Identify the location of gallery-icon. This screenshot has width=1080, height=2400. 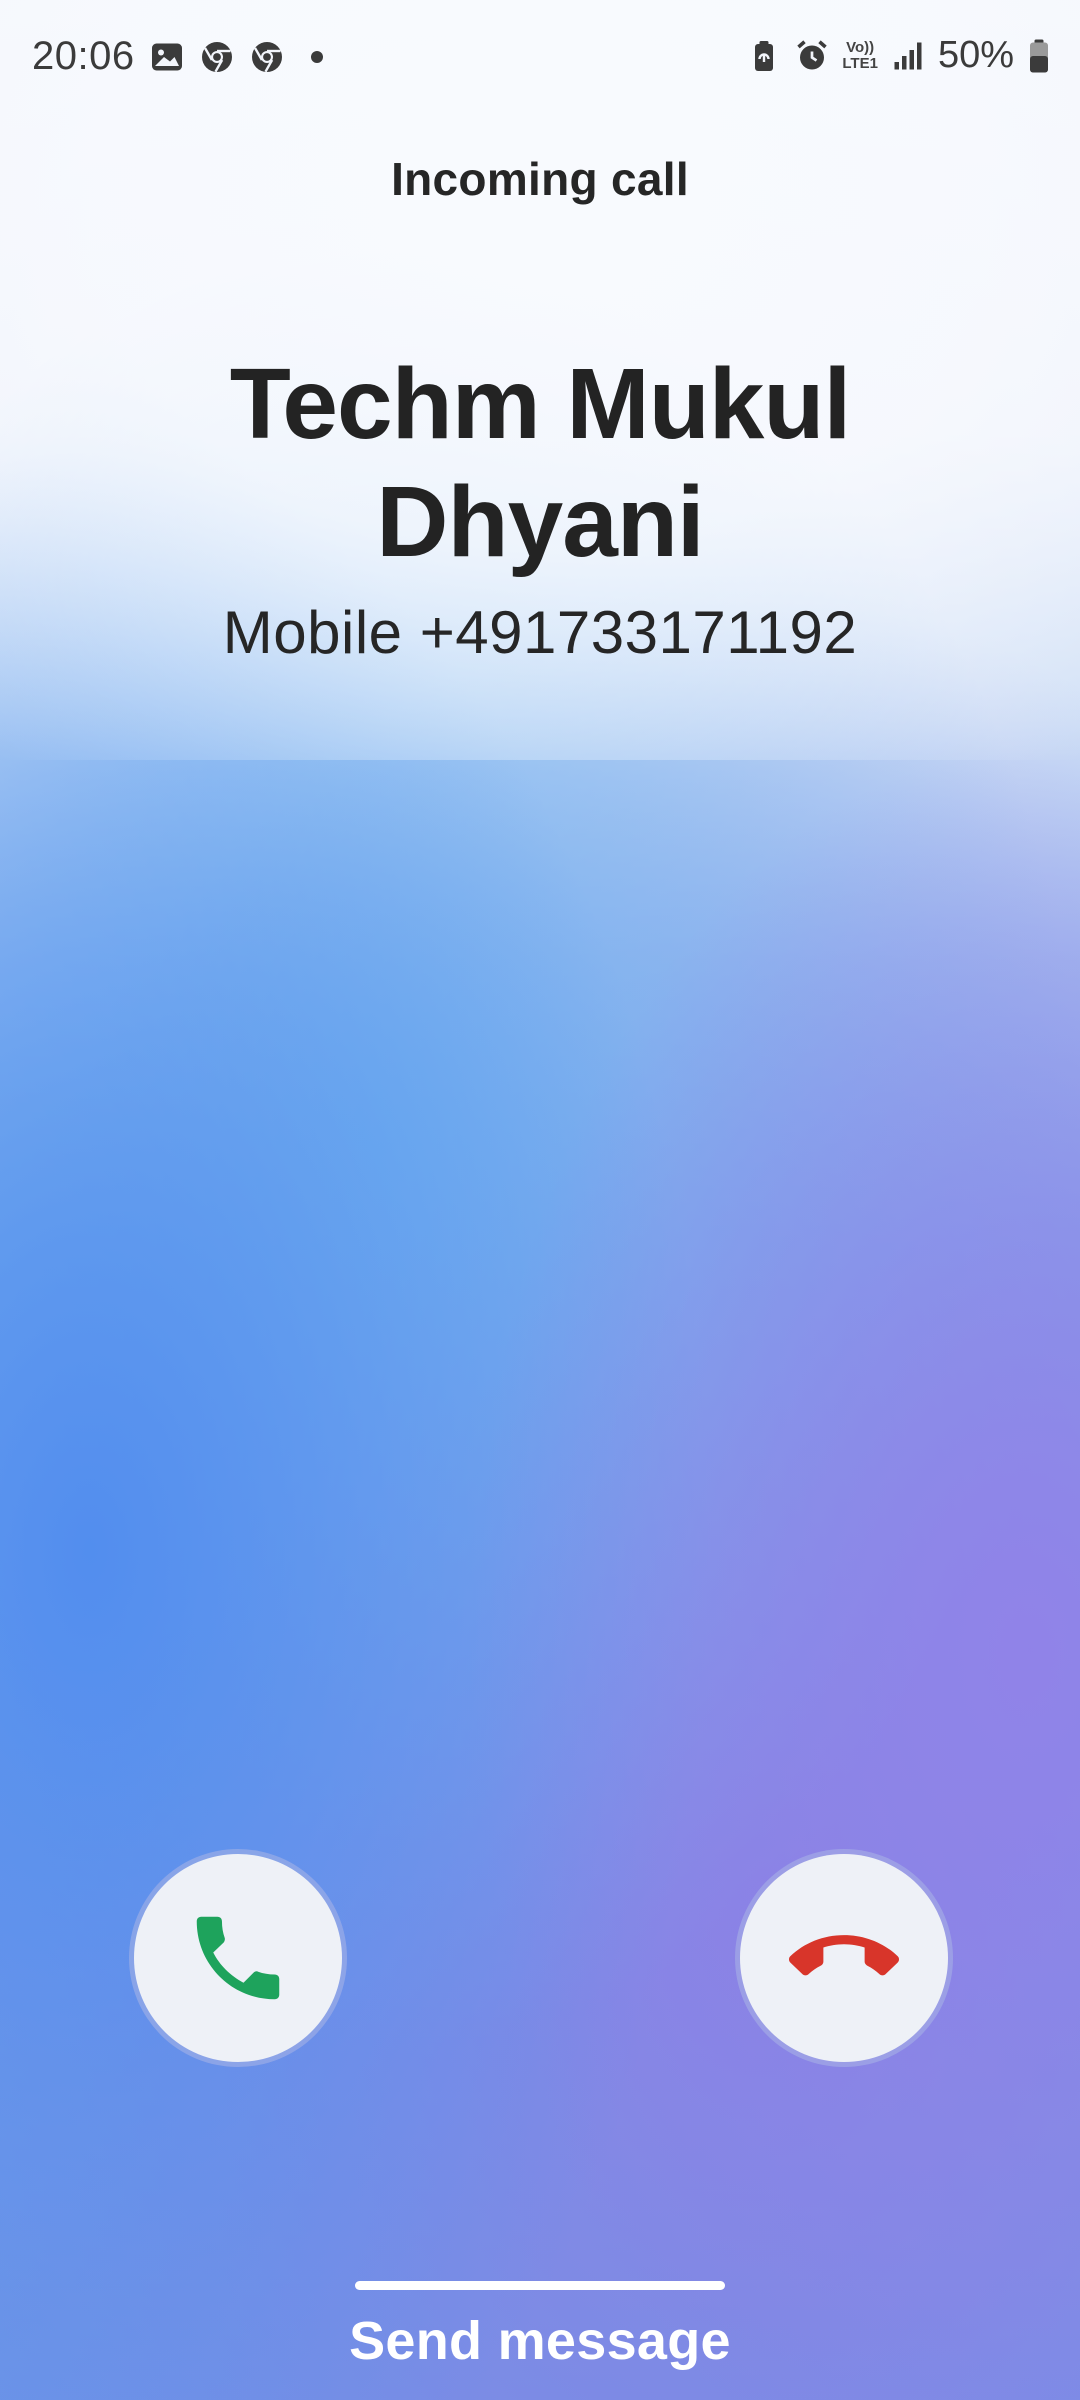
(167, 57).